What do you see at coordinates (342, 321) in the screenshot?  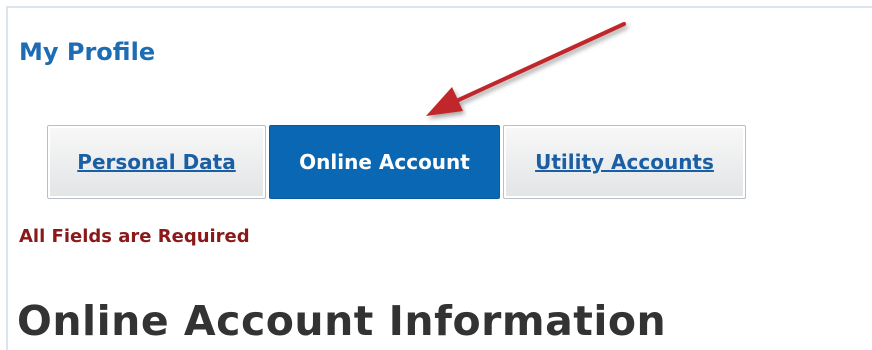 I see `section-heading: Online Account Information` at bounding box center [342, 321].